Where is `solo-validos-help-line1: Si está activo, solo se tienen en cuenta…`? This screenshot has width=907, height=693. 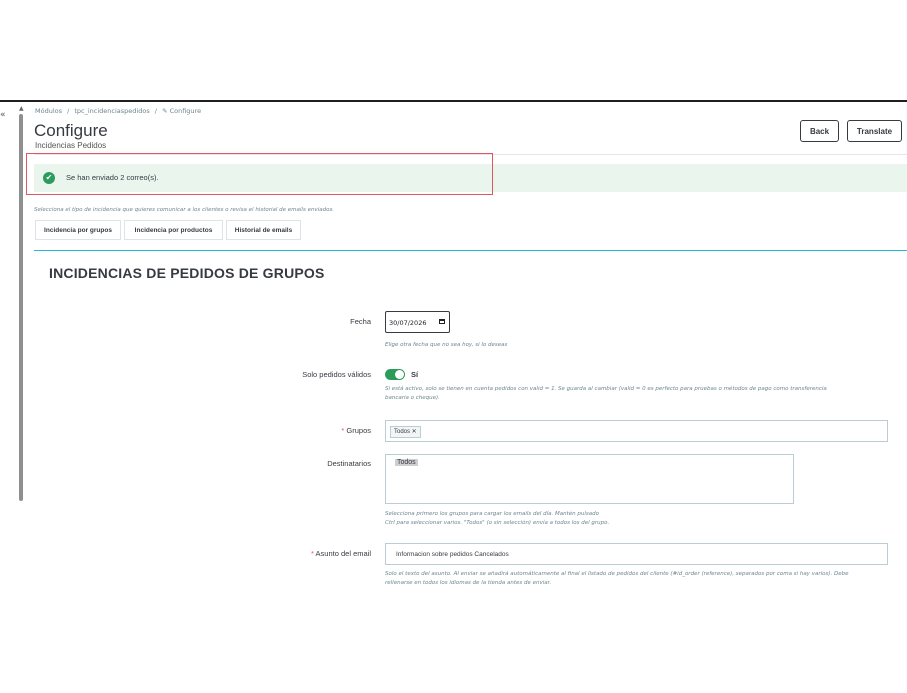 solo-validos-help-line1: Si está activo, solo se tienen en cuenta… is located at coordinates (606, 389).